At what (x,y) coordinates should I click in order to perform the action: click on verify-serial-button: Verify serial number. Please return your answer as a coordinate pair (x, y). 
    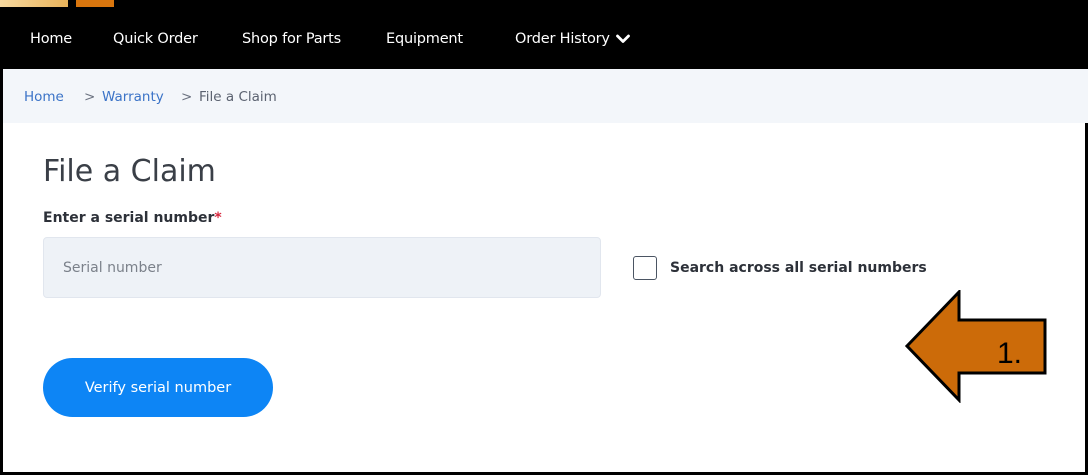
    Looking at the image, I should click on (158, 387).